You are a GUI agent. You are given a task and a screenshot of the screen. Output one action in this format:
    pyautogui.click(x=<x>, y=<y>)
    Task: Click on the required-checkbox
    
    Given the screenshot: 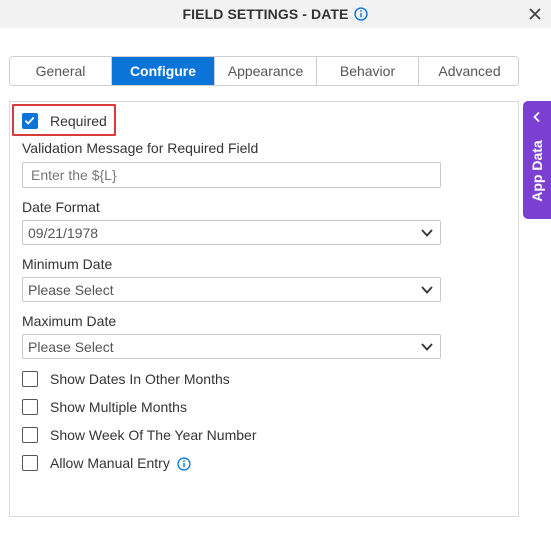 What is the action you would take?
    pyautogui.click(x=30, y=121)
    